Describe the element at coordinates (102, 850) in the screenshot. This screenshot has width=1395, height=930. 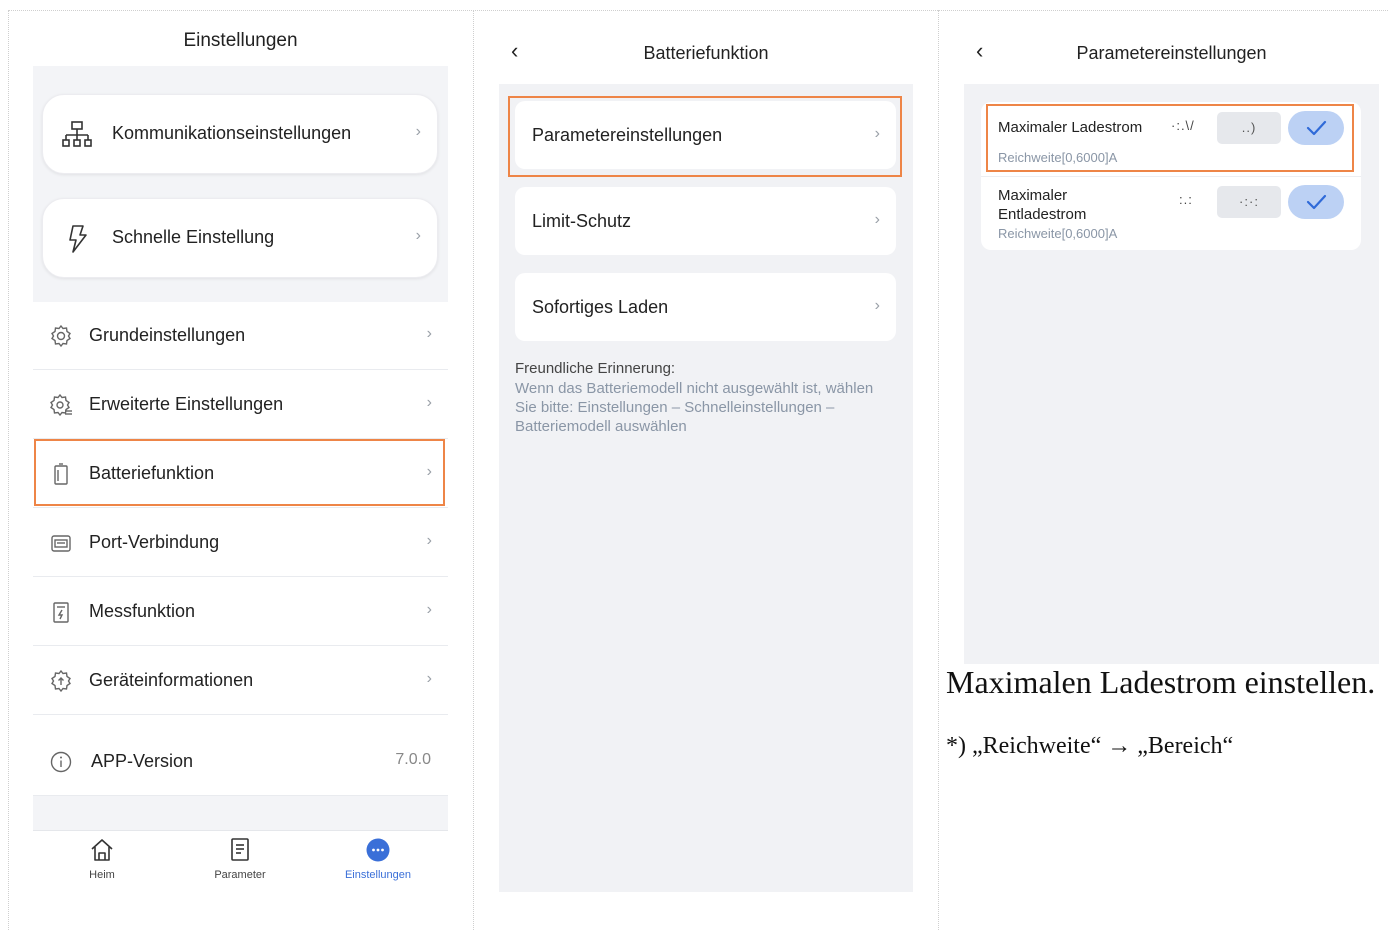
I see `home-icon` at that location.